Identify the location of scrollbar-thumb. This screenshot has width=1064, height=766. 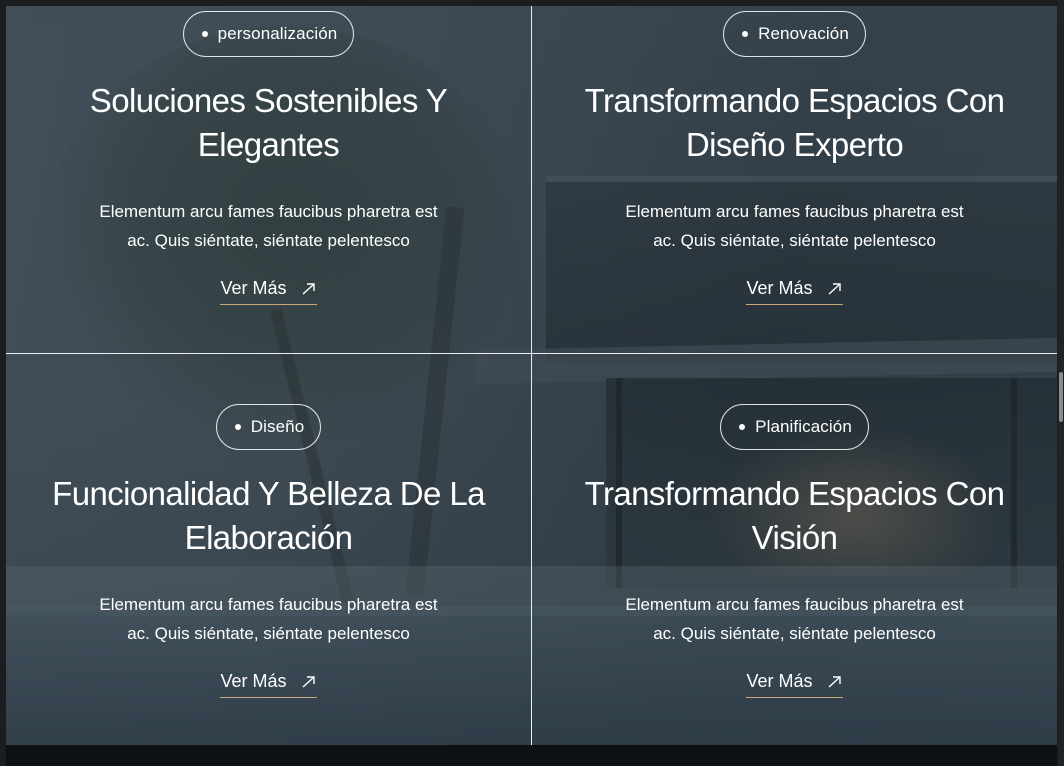
(1061, 397).